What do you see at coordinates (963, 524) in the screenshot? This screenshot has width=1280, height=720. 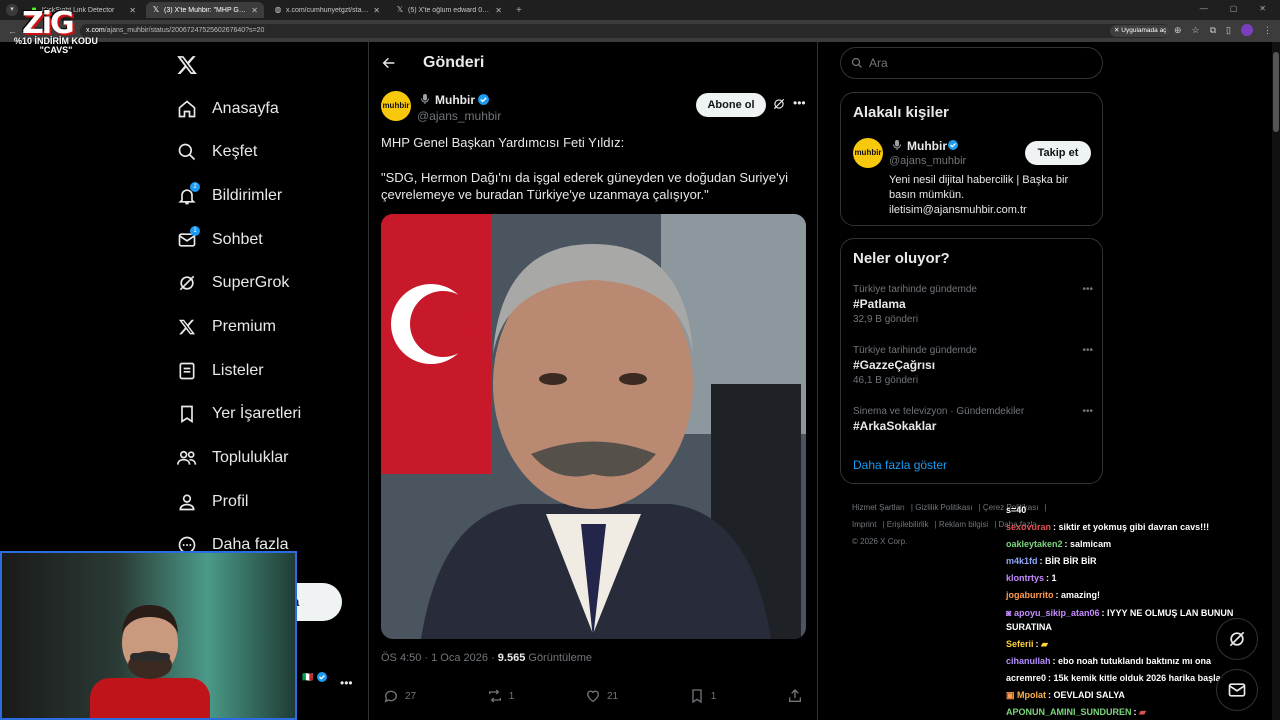 I see `footer-link: Reklam bilgisi` at bounding box center [963, 524].